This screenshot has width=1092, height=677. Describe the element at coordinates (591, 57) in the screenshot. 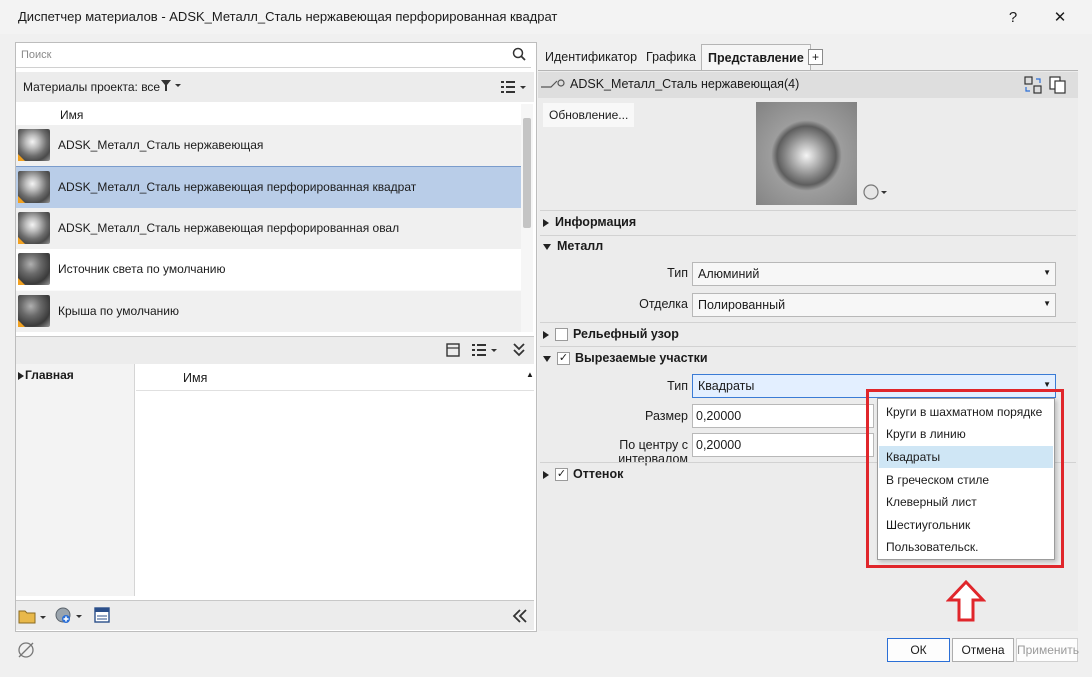

I see `tab-identity: Идентификатор` at that location.